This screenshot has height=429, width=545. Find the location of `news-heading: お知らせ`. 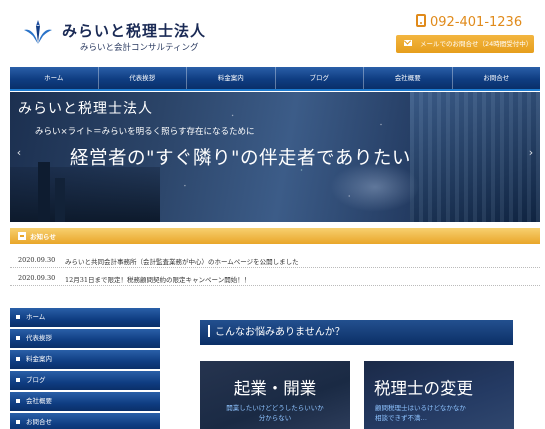

news-heading: お知らせ is located at coordinates (43, 237).